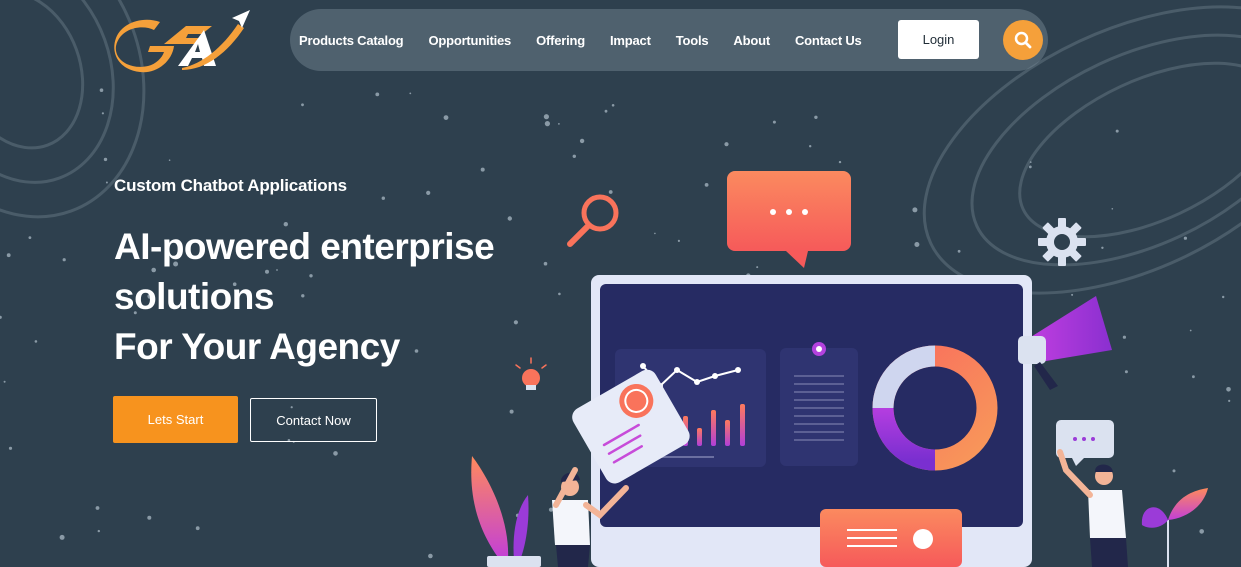  I want to click on nav-item-opportunities: Opportunities, so click(469, 40).